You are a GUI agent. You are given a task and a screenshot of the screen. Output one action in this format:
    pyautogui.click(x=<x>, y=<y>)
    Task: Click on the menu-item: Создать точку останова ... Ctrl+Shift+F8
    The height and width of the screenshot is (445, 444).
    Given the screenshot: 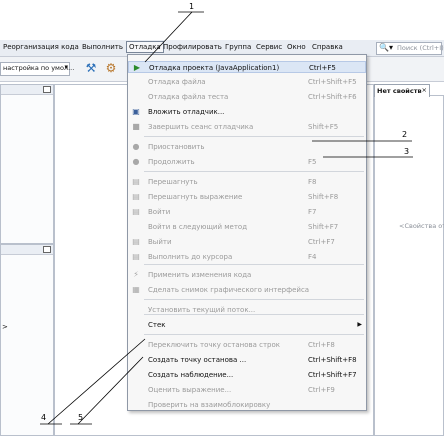 What is the action you would take?
    pyautogui.click(x=247, y=360)
    